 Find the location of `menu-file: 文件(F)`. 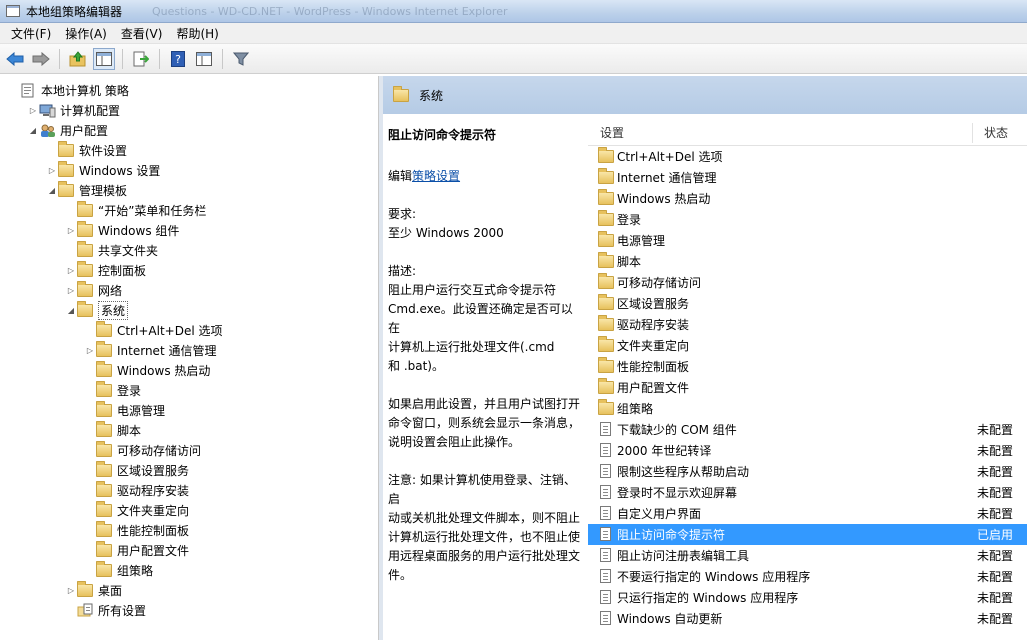

menu-file: 文件(F) is located at coordinates (31, 33).